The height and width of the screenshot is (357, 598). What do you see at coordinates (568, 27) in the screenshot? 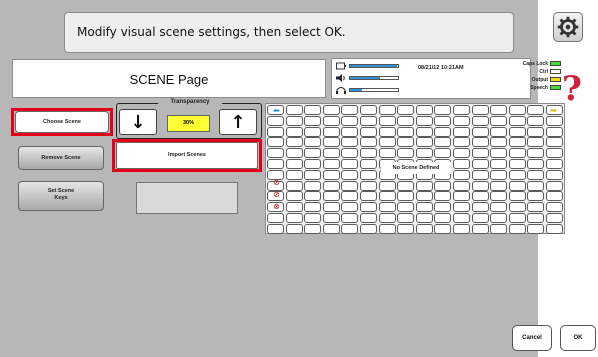
I see `settings-button` at bounding box center [568, 27].